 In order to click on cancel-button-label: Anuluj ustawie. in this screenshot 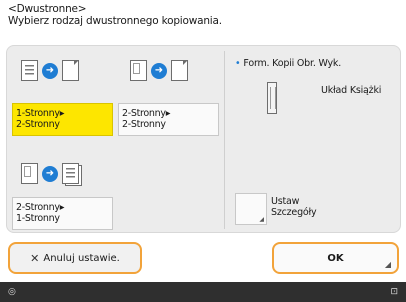, I will do `click(81, 258)`.